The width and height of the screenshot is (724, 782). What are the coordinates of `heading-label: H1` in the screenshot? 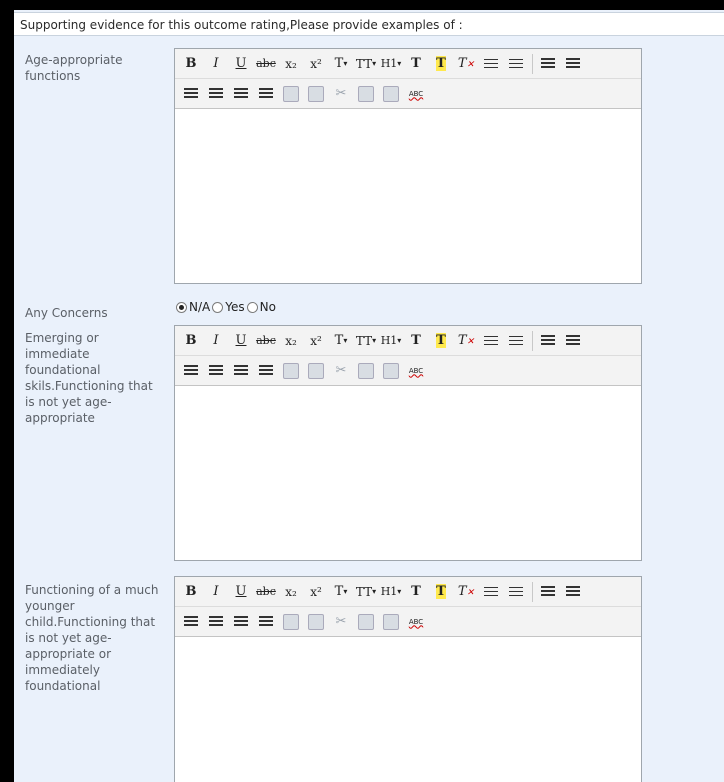 It's located at (389, 591).